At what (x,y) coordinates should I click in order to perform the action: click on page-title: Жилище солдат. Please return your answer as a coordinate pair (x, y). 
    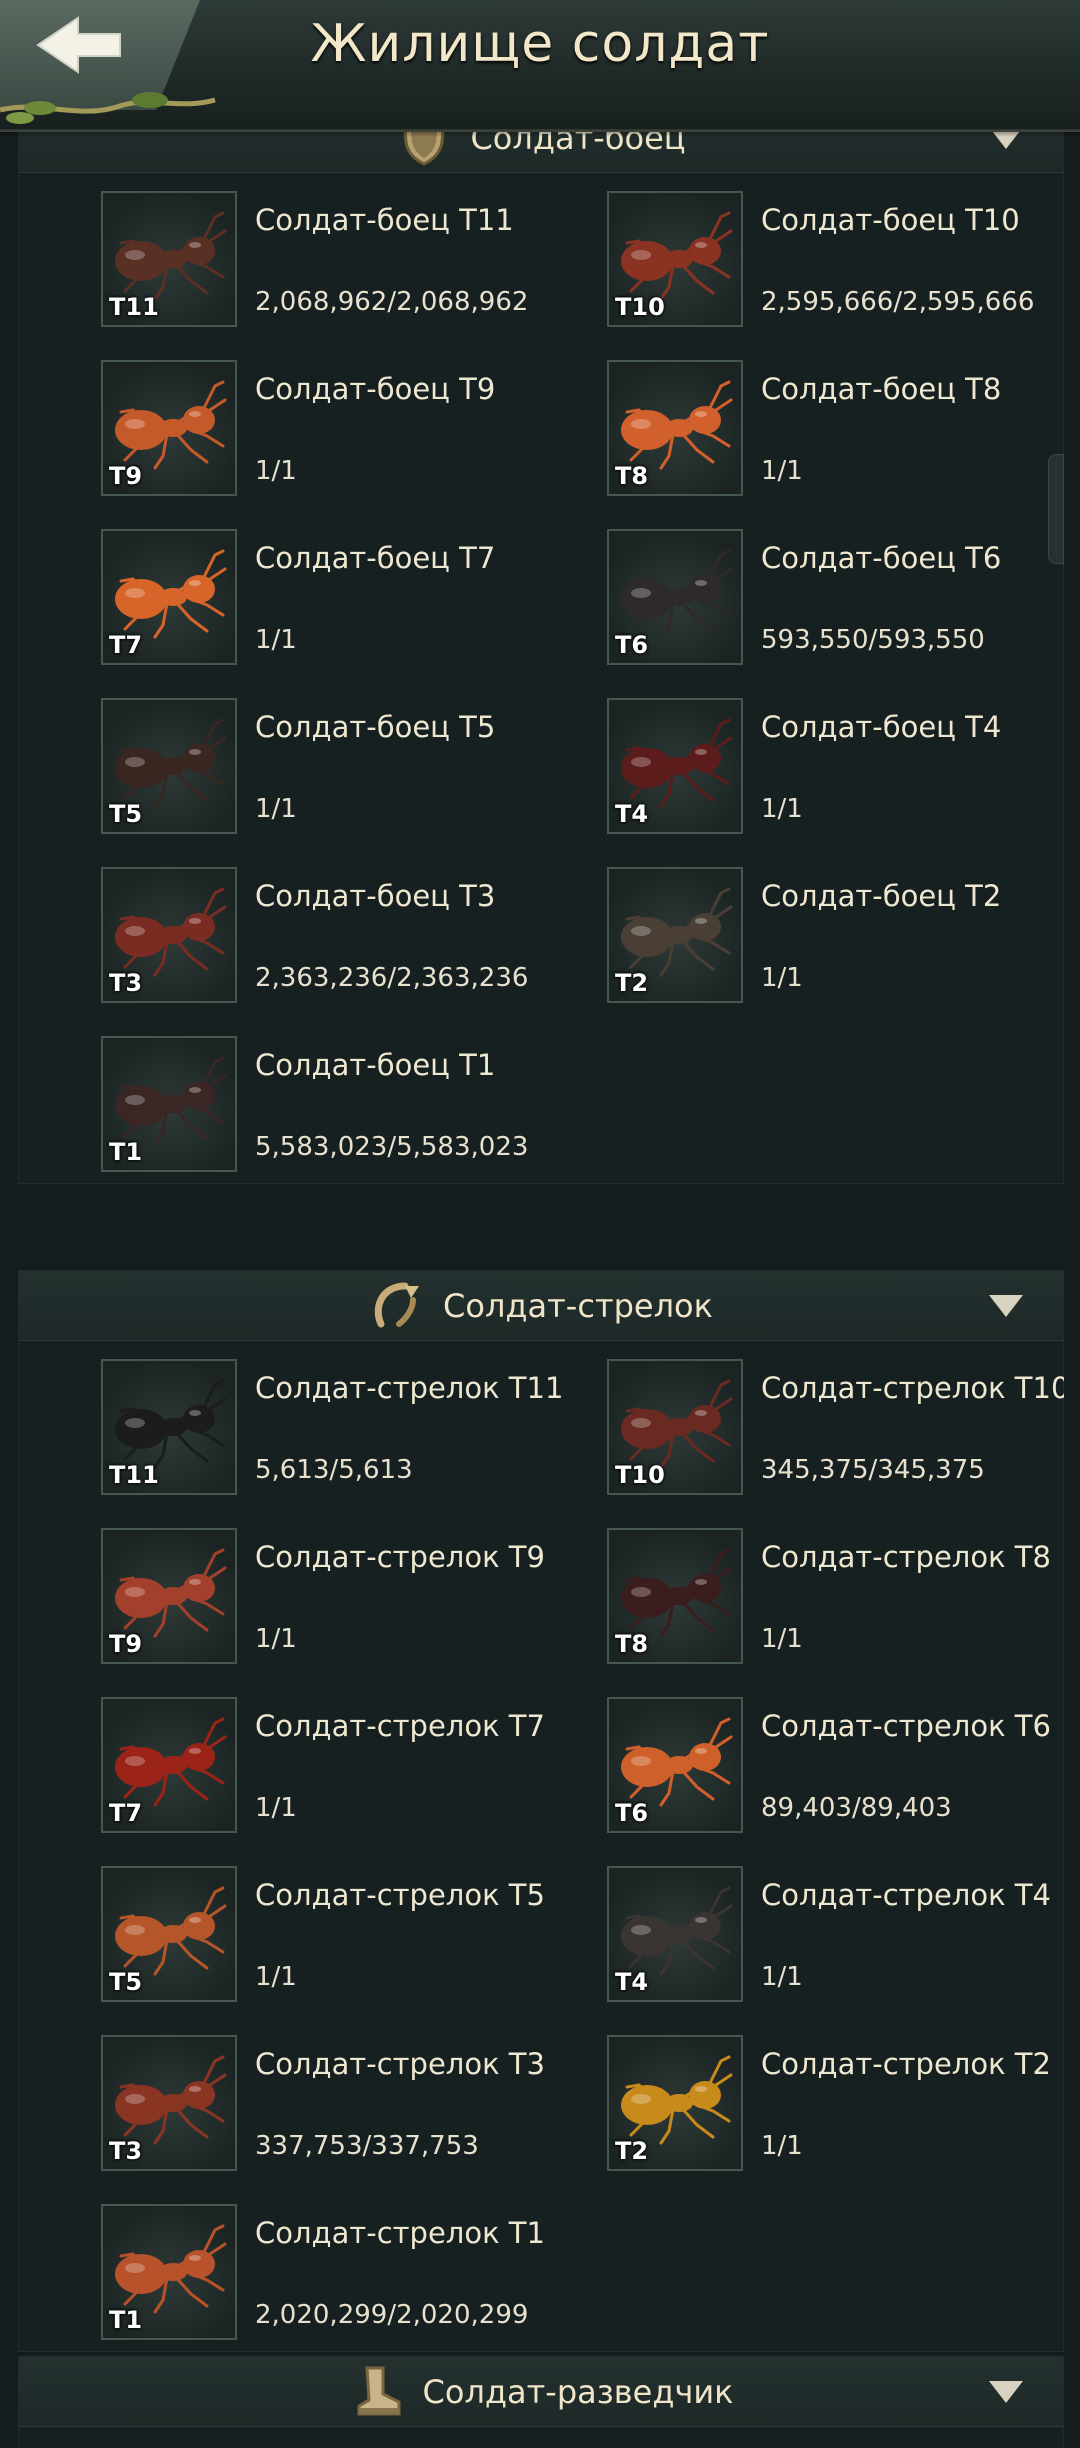
    Looking at the image, I should click on (540, 44).